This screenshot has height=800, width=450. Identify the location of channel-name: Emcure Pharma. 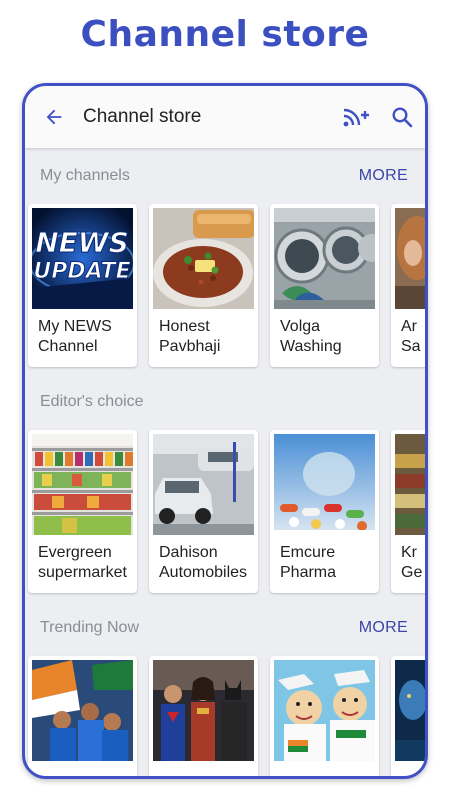
(308, 562).